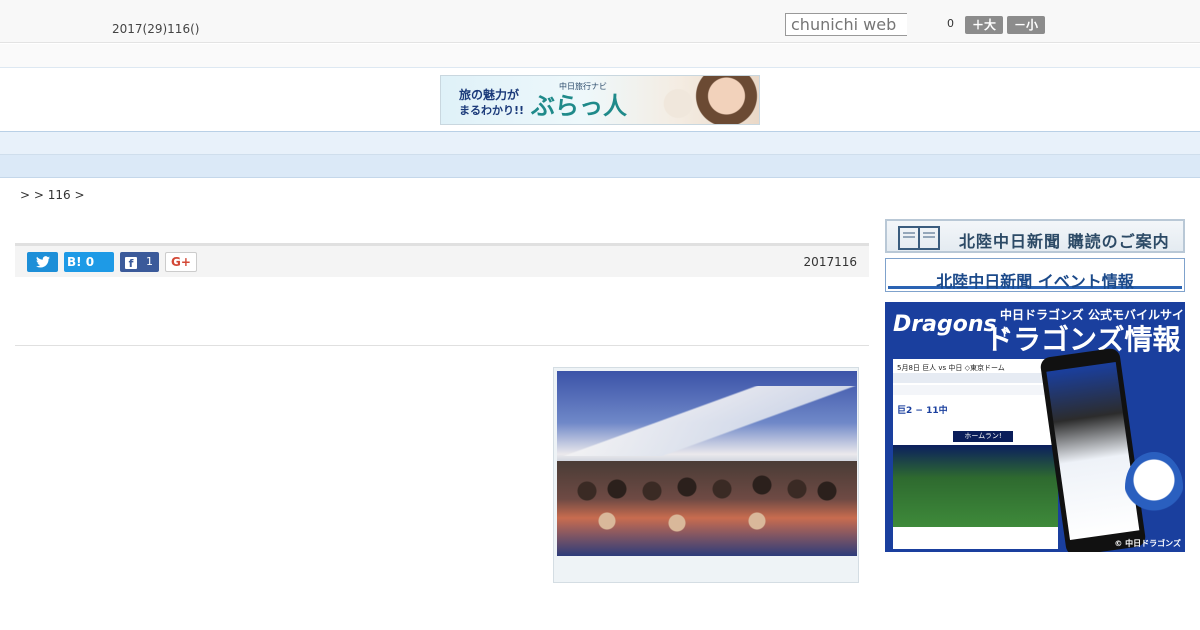 The width and height of the screenshot is (1200, 630). Describe the element at coordinates (702, 100) in the screenshot. I see `banner-photo` at that location.